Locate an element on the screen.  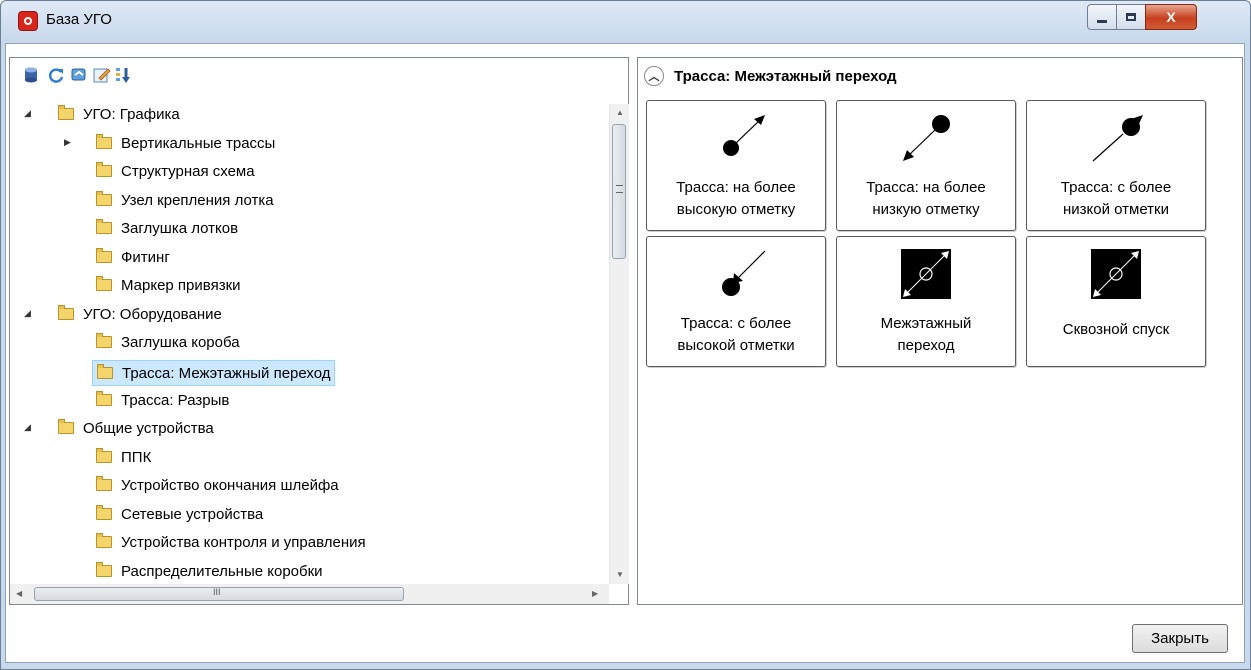
tree-item-ugo-grafika: ◢ УГО: Графика is located at coordinates (102, 114).